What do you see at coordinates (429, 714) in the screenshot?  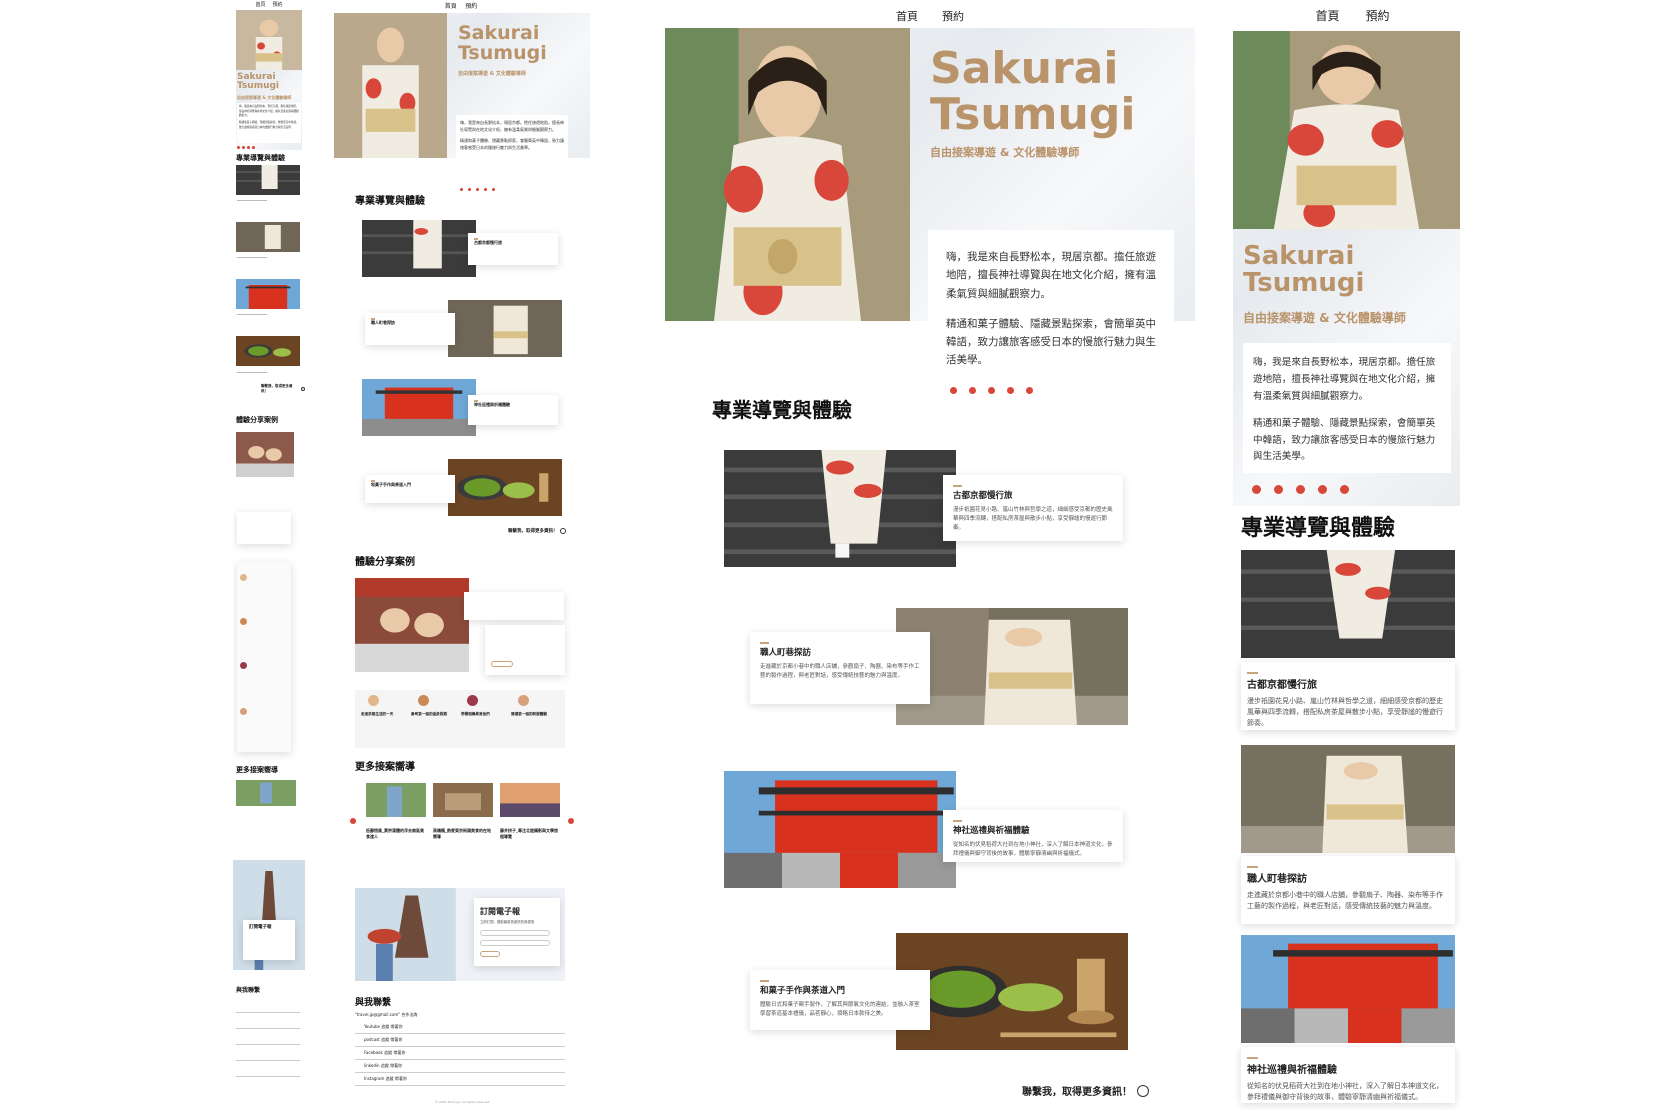 I see `traveler-title: 秦司第一個的溫泉假期` at bounding box center [429, 714].